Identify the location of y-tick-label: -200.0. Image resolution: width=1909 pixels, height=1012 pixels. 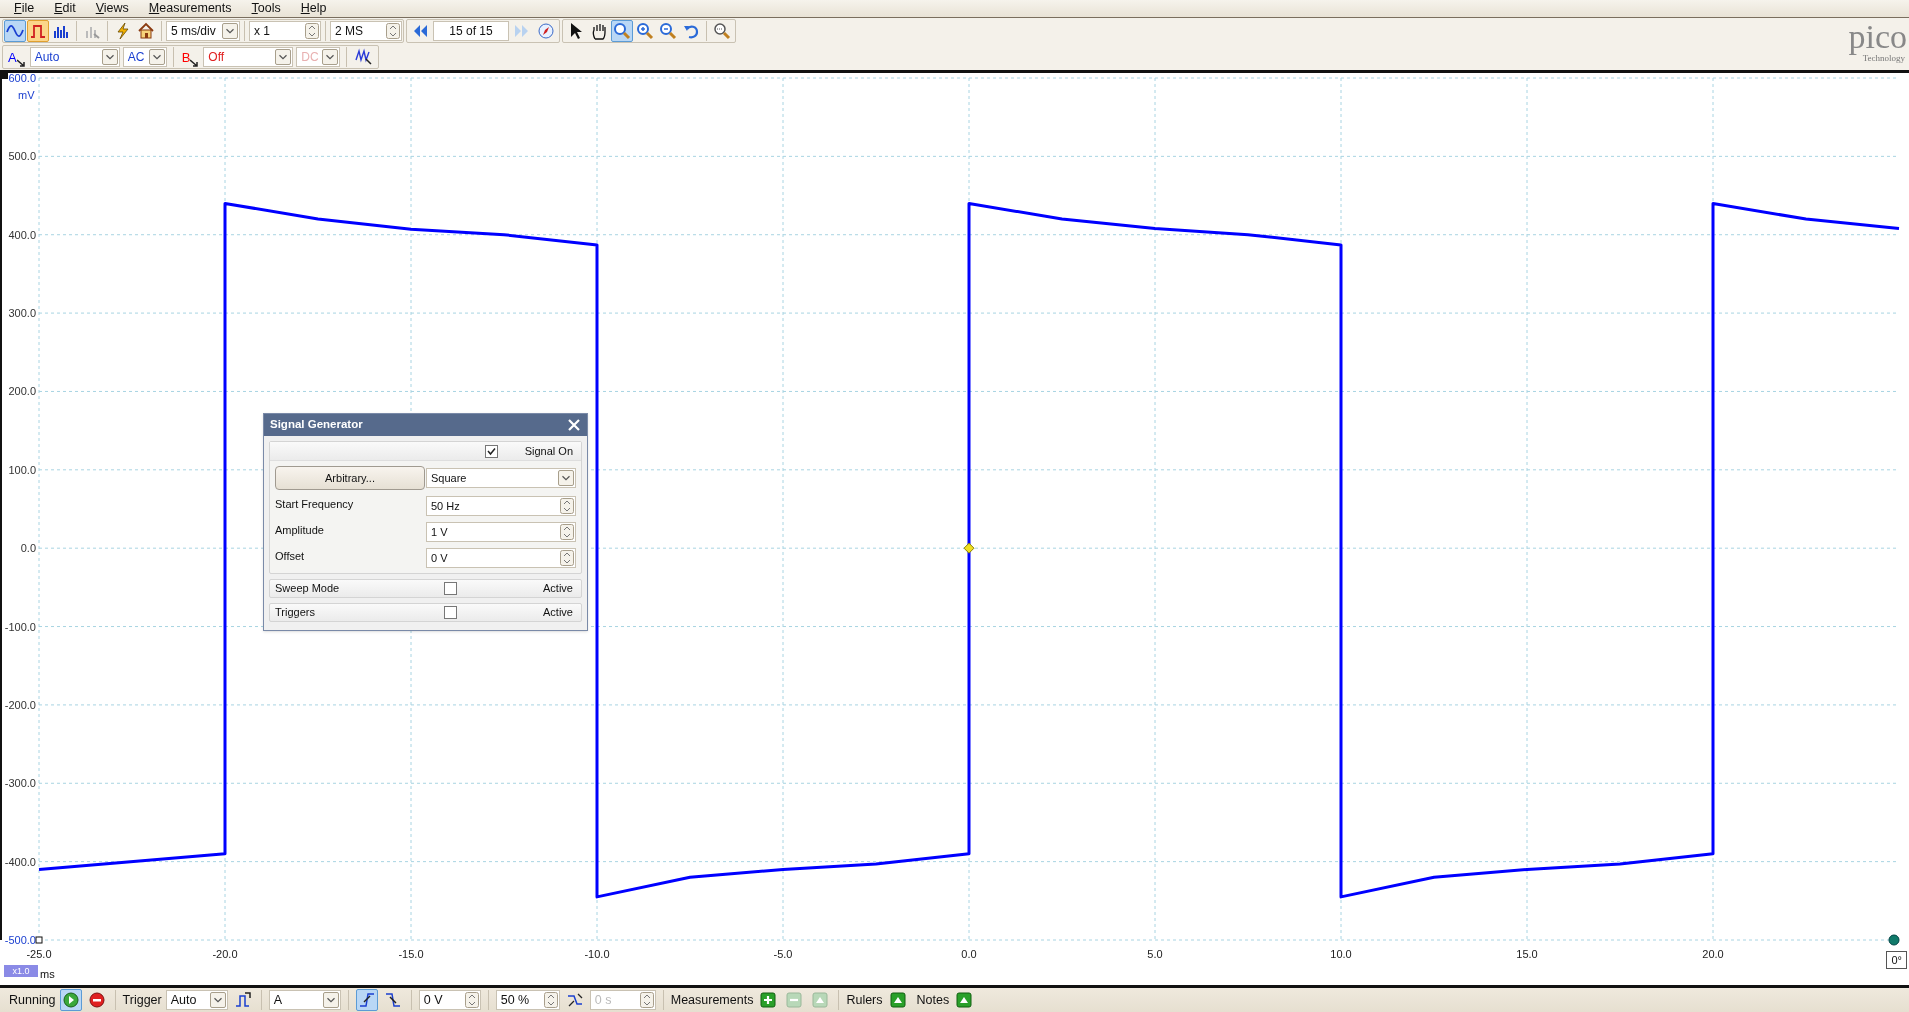
(20, 704).